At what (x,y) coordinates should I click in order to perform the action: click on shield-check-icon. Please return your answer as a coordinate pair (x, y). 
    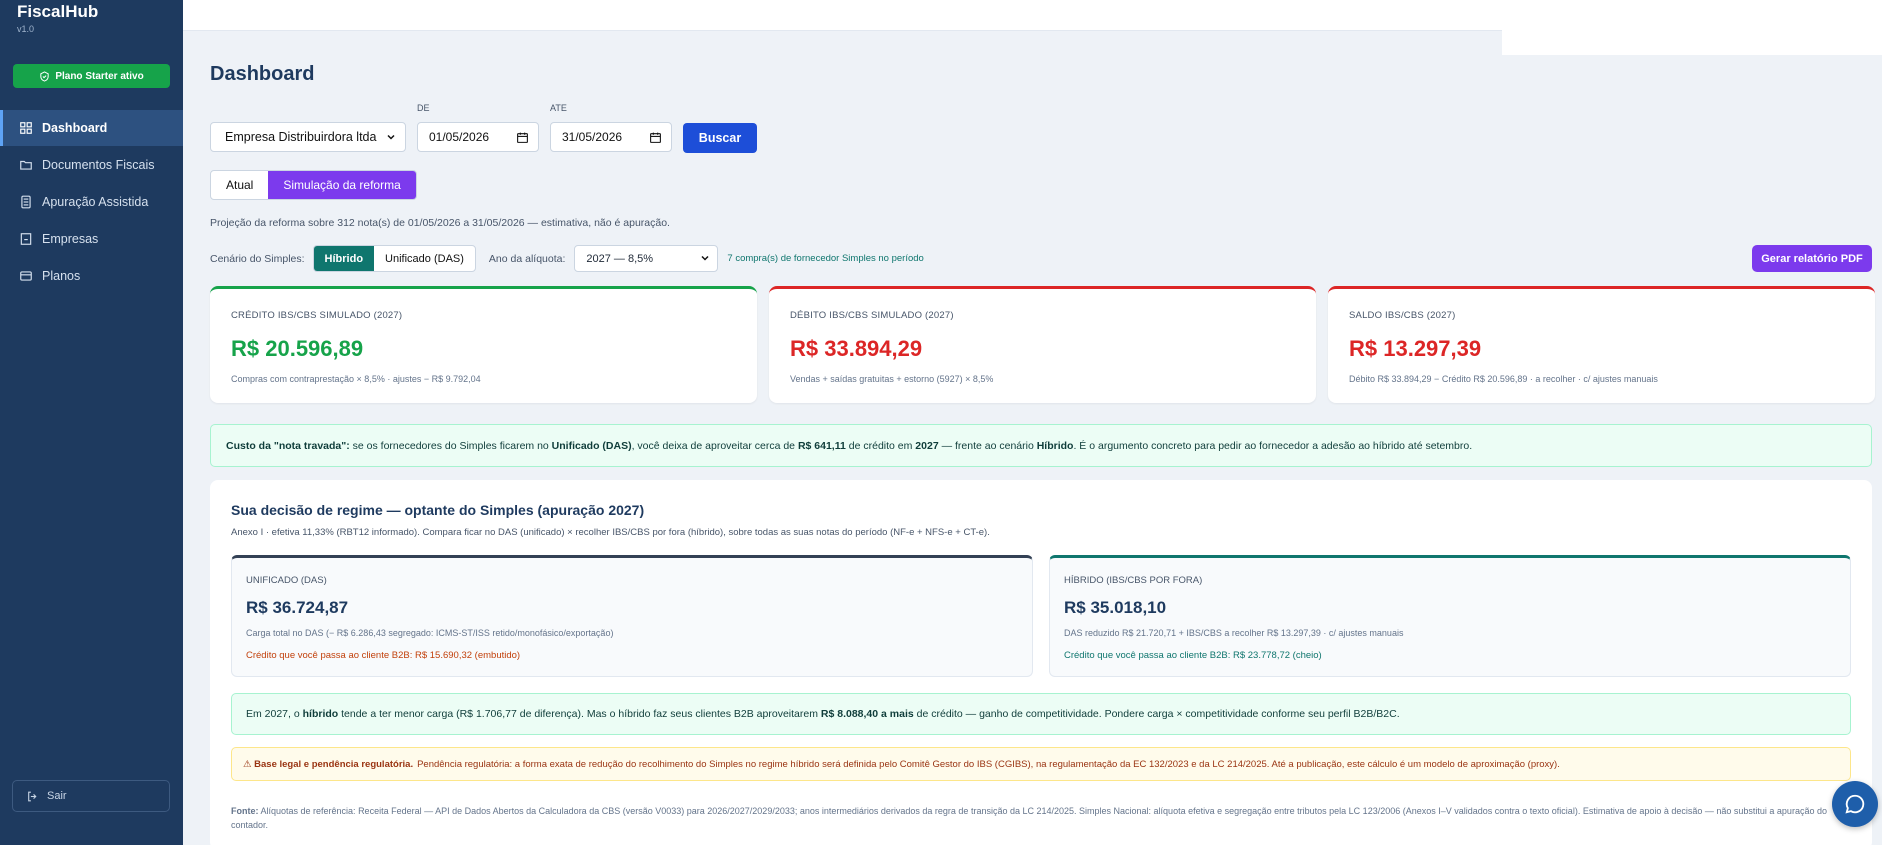
    Looking at the image, I should click on (44, 76).